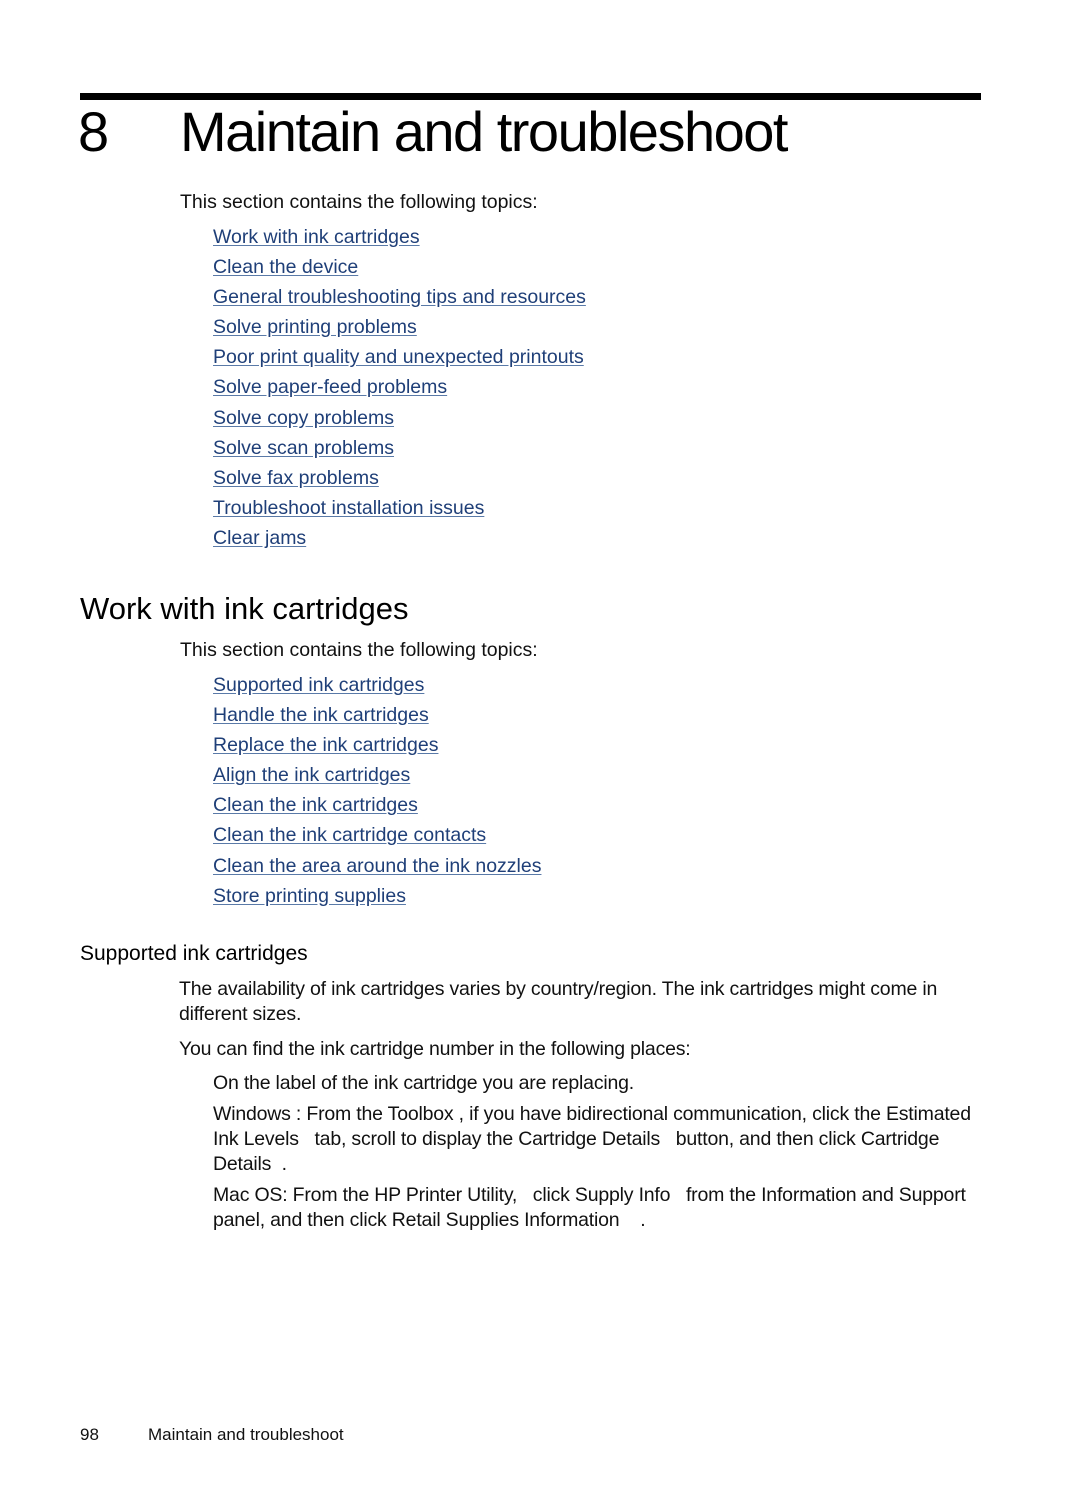  I want to click on chapter-number: 8, so click(93, 131).